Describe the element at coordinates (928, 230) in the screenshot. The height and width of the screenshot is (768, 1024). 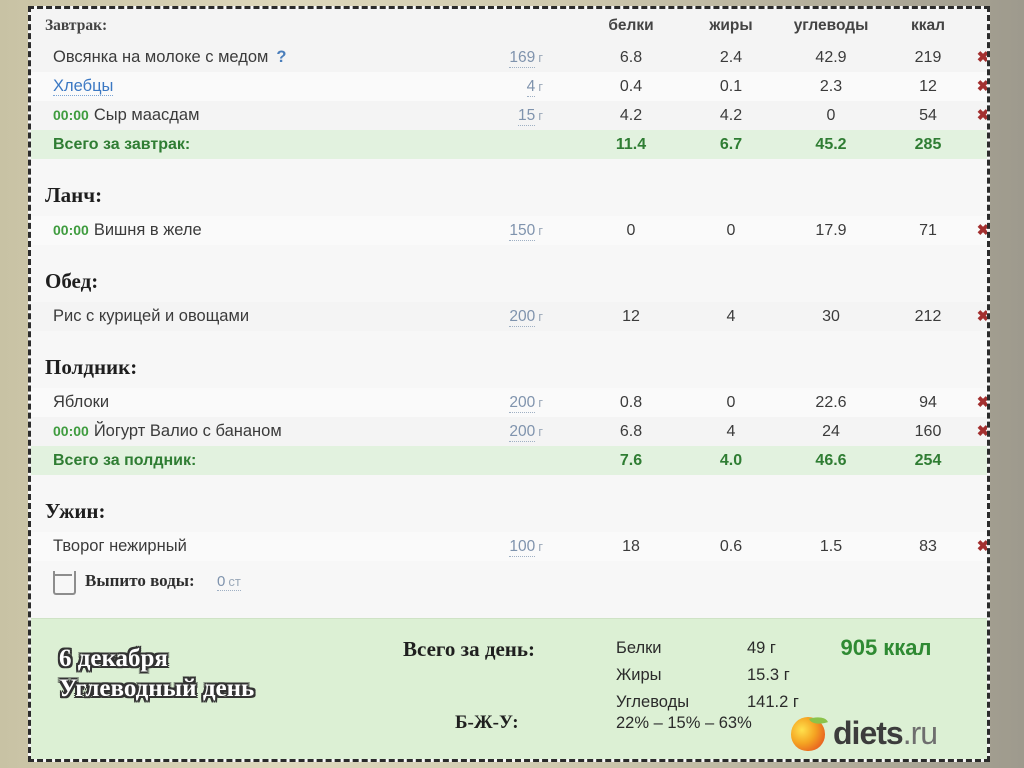
I see `item-kcal: 71` at that location.